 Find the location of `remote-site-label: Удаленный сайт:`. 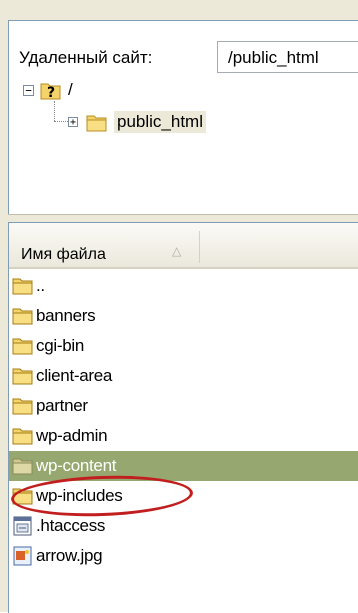

remote-site-label: Удаленный сайт: is located at coordinates (86, 57).